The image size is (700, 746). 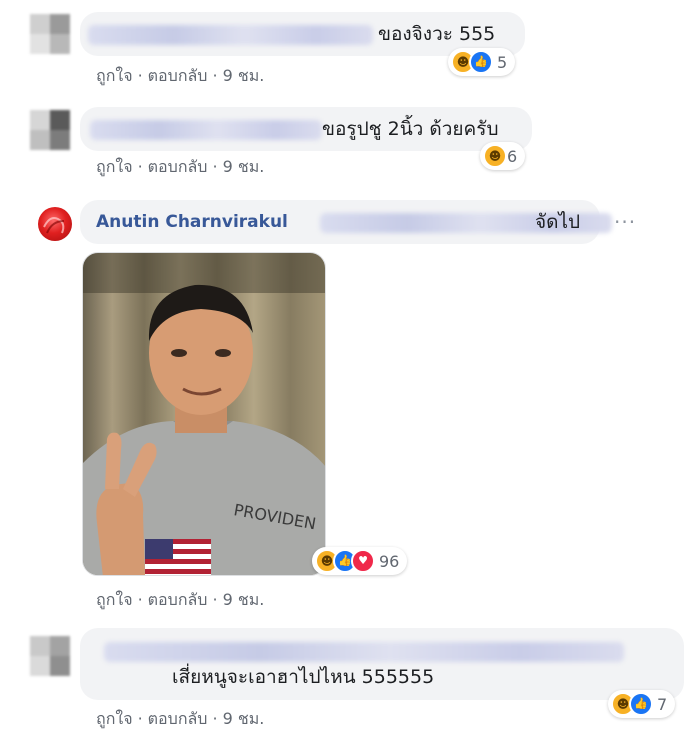 I want to click on comment-text: ของจิงวะ 555, so click(x=437, y=34).